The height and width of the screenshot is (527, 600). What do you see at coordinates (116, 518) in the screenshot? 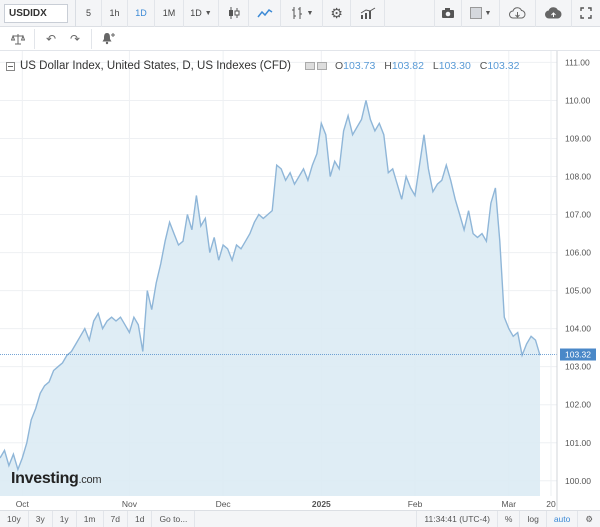
I see `range-7d-button: 7d` at bounding box center [116, 518].